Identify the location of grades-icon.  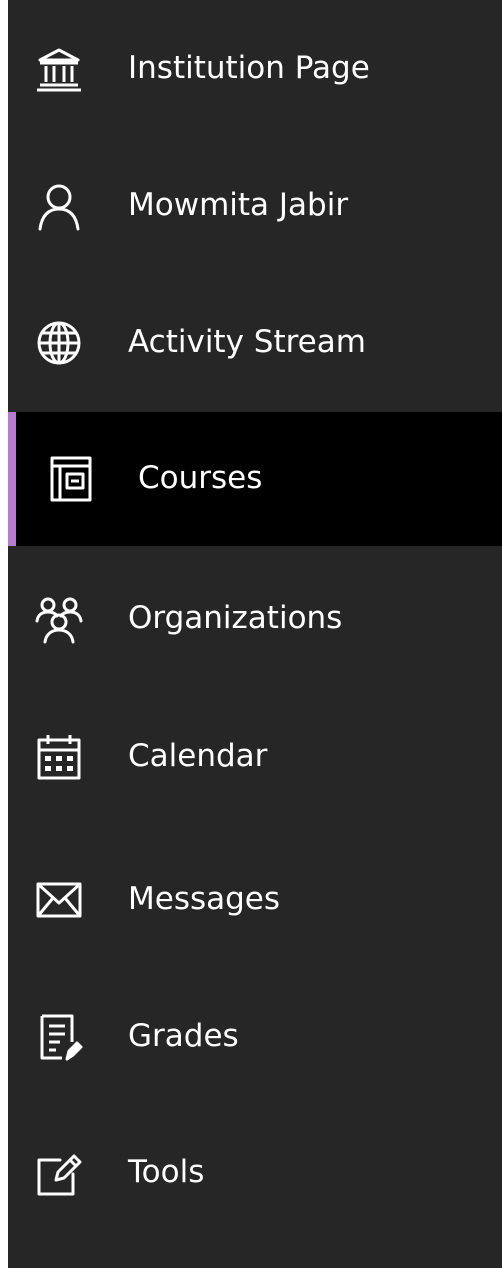
(59, 1037).